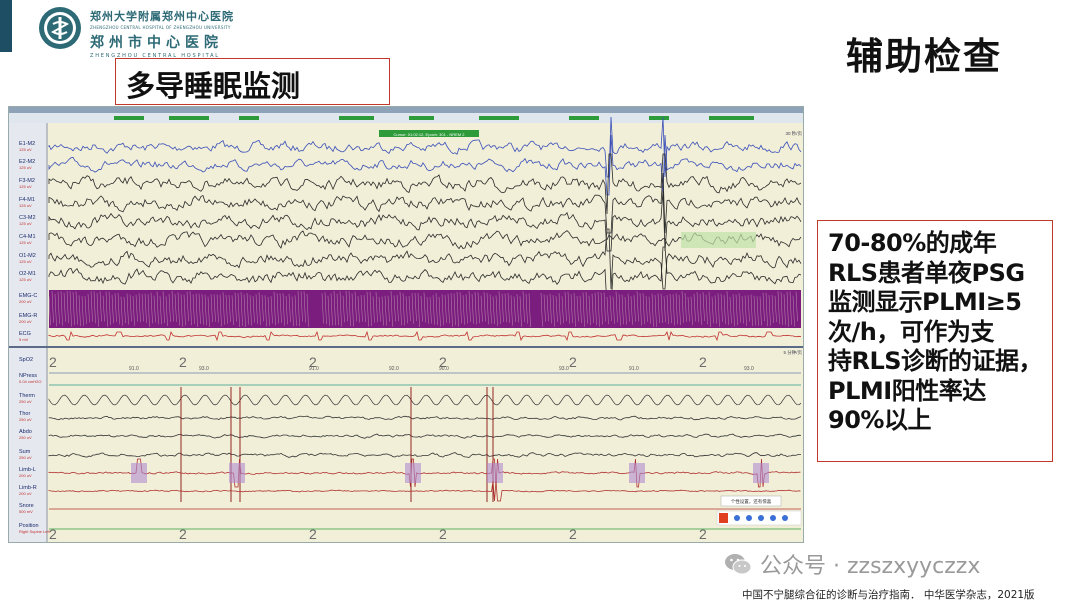 The height and width of the screenshot is (608, 1080). Describe the element at coordinates (26, 360) in the screenshot. I see `channel-label: SpO2` at that location.